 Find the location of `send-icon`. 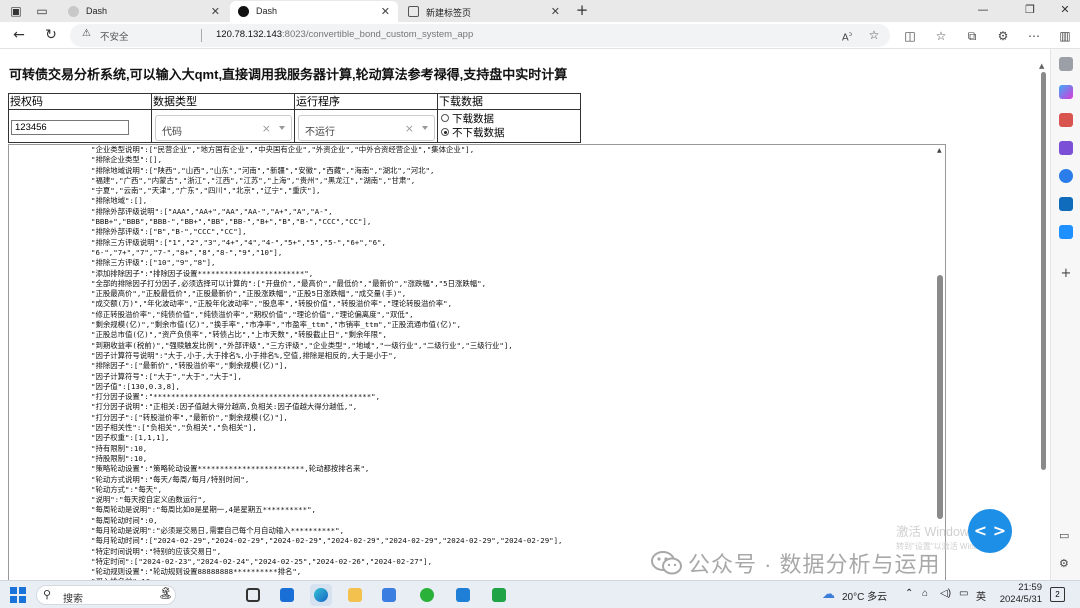

send-icon is located at coordinates (1066, 232).